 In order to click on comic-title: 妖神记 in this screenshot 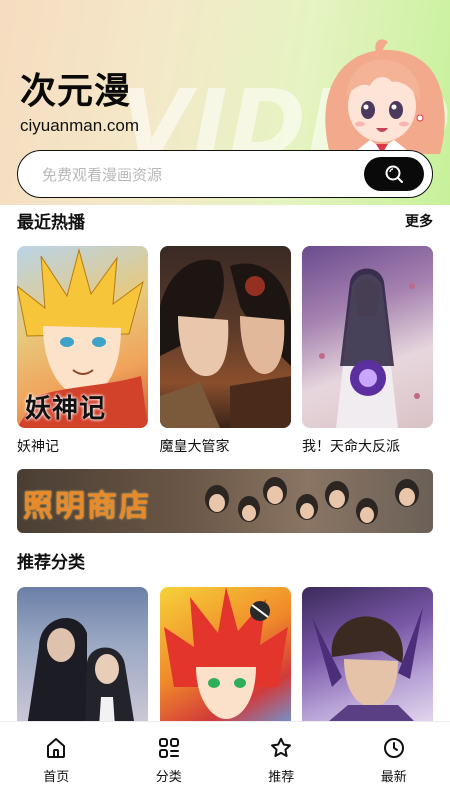, I will do `click(38, 447)`.